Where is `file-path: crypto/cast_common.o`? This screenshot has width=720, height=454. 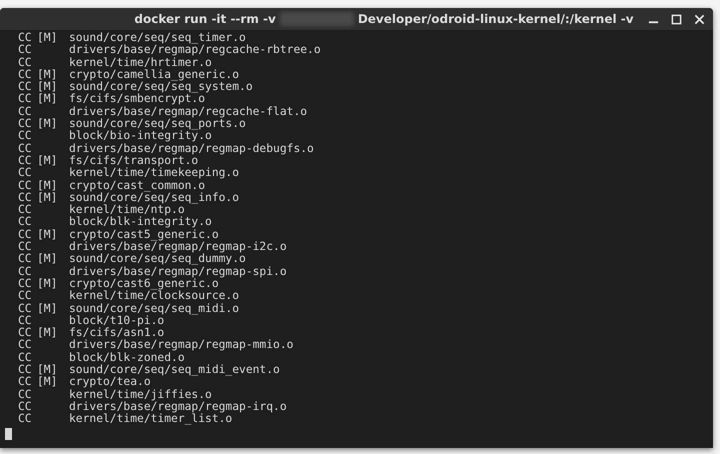 file-path: crypto/cast_common.o is located at coordinates (137, 186).